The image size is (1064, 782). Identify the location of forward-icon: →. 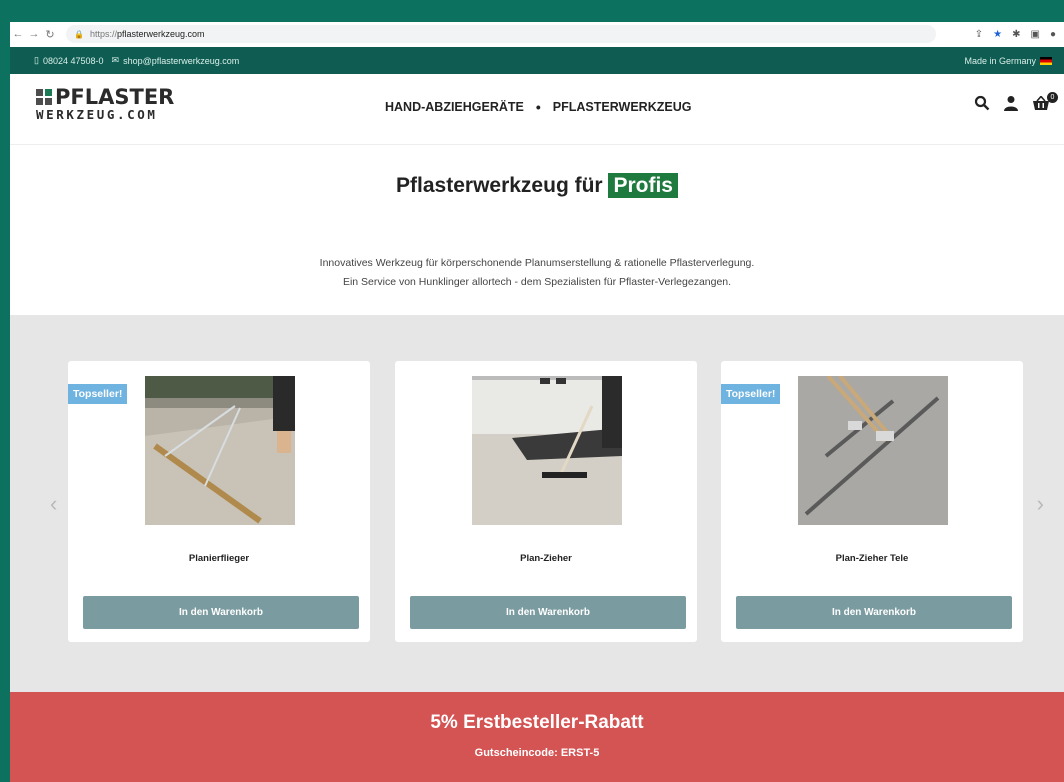
(34, 34).